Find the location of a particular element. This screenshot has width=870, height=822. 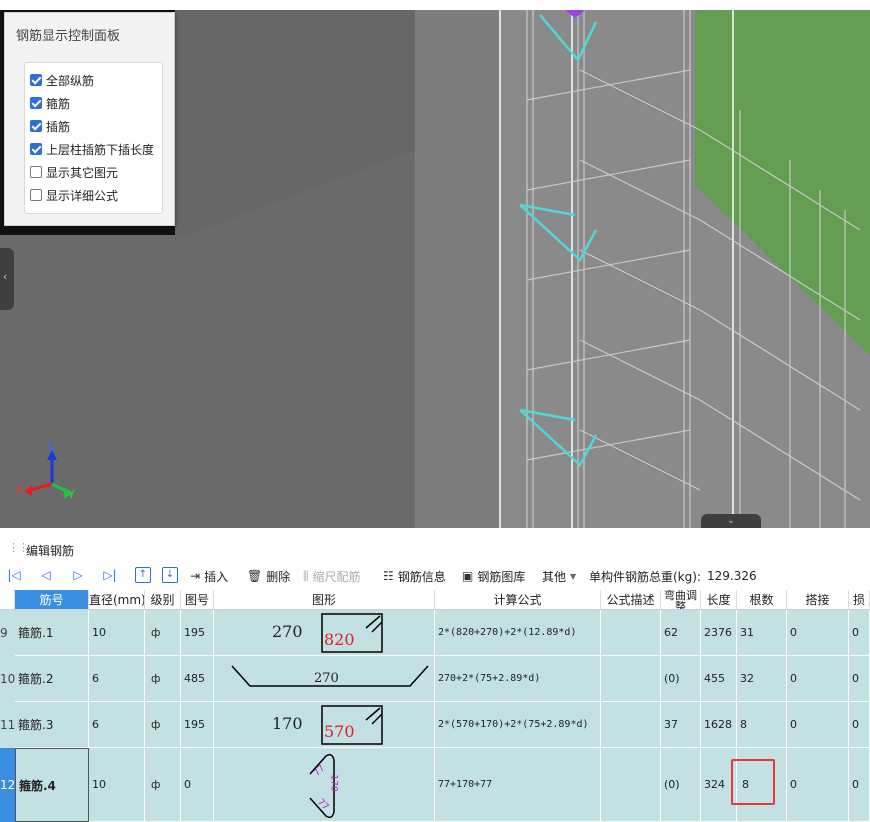

cell-bend-adjust: 62 is located at coordinates (681, 633).